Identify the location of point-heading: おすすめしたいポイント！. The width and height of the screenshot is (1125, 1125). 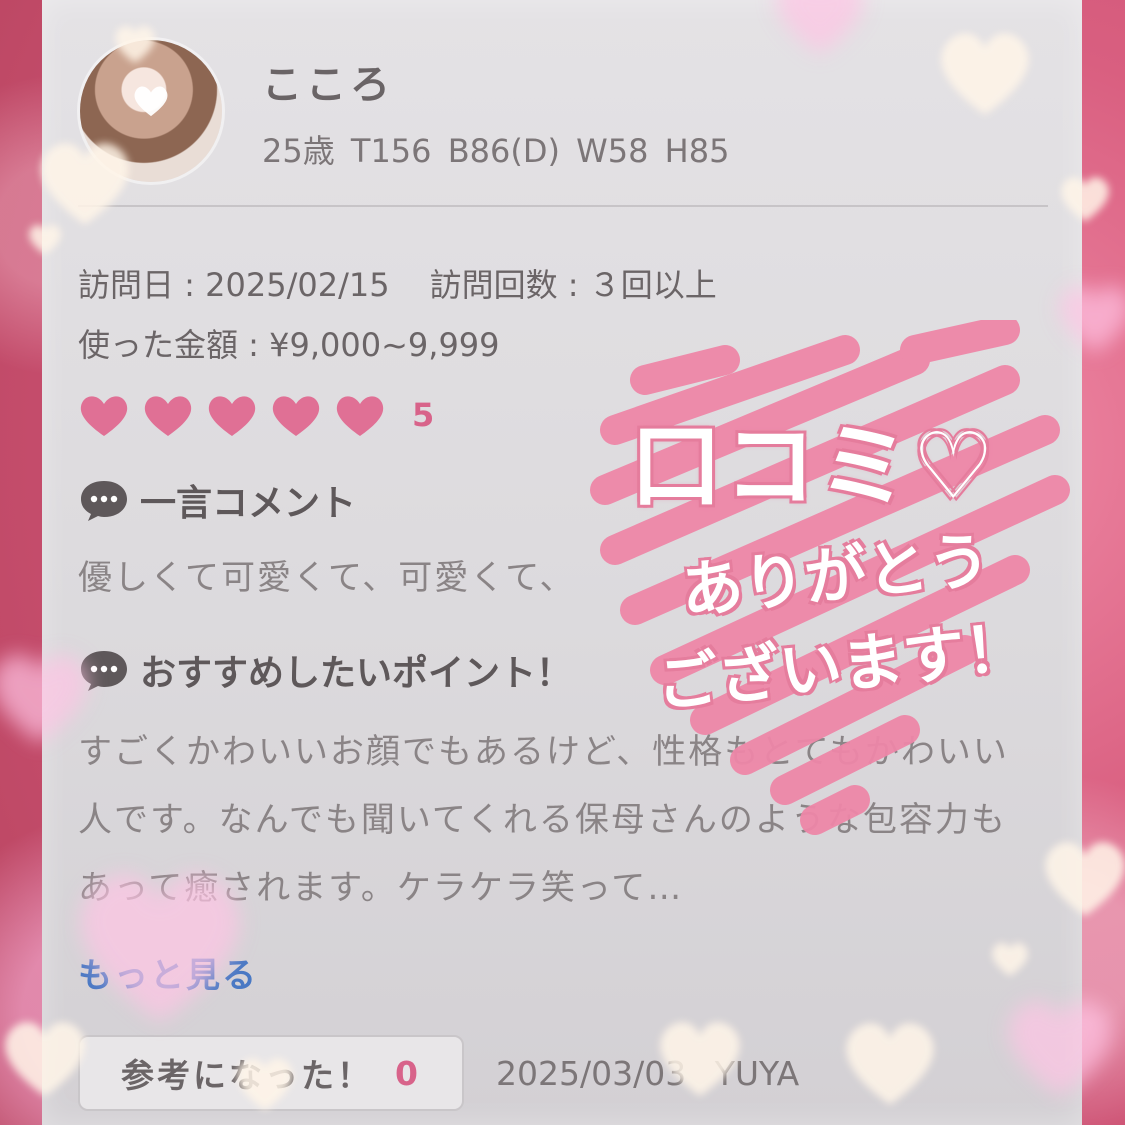
(325, 670).